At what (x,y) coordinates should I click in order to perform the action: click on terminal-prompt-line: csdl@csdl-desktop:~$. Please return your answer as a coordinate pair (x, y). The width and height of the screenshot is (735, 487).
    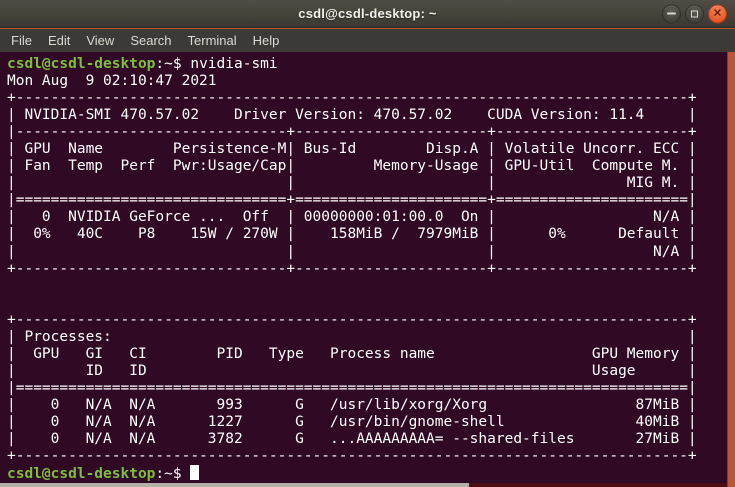
    Looking at the image, I should click on (367, 474).